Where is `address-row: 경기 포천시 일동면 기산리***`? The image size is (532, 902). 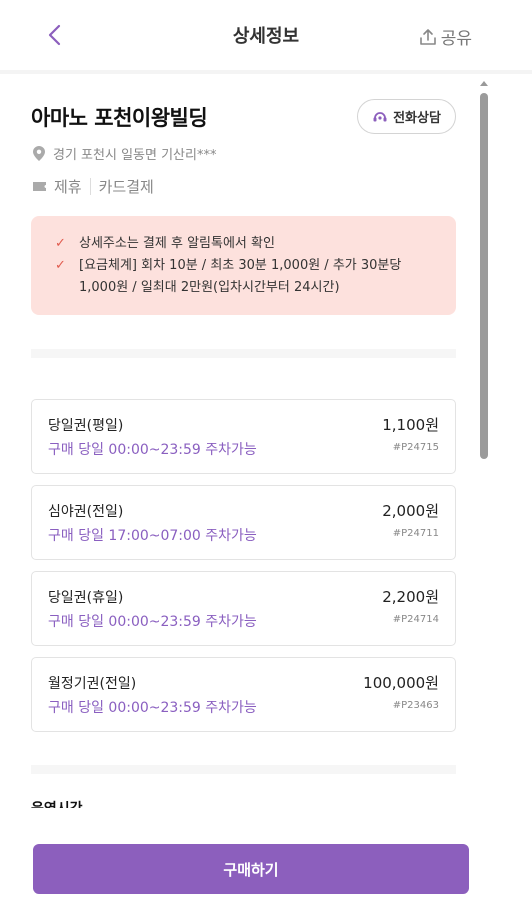
address-row: 경기 포천시 일동면 기산리*** is located at coordinates (124, 153).